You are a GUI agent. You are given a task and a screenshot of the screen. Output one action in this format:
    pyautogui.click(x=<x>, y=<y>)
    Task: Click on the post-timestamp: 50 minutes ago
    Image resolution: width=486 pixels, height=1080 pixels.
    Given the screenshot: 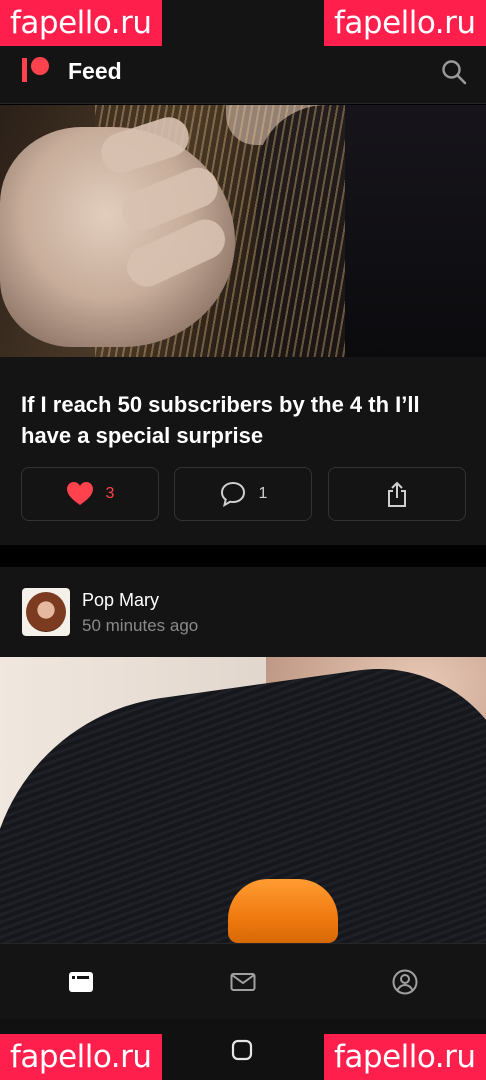 What is the action you would take?
    pyautogui.click(x=140, y=625)
    